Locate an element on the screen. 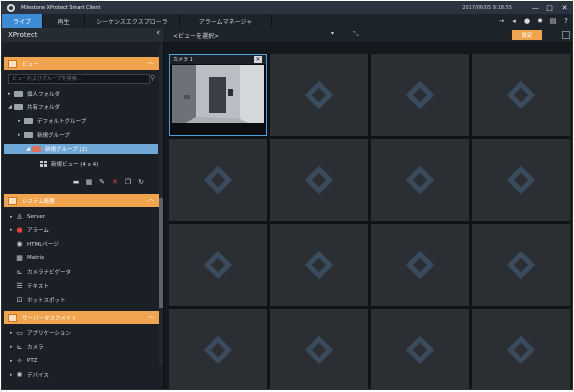 The height and width of the screenshot is (392, 574). overview-item-text: ☰ テキスト is located at coordinates (83, 286).